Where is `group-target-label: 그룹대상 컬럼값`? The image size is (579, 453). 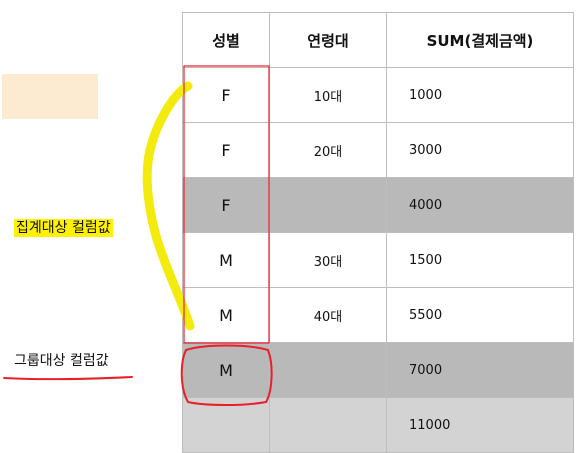
group-target-label: 그룹대상 컬럼값 is located at coordinates (61, 361).